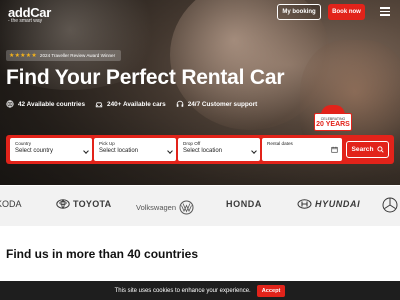  I want to click on dropoff-value: Select location, so click(203, 151).